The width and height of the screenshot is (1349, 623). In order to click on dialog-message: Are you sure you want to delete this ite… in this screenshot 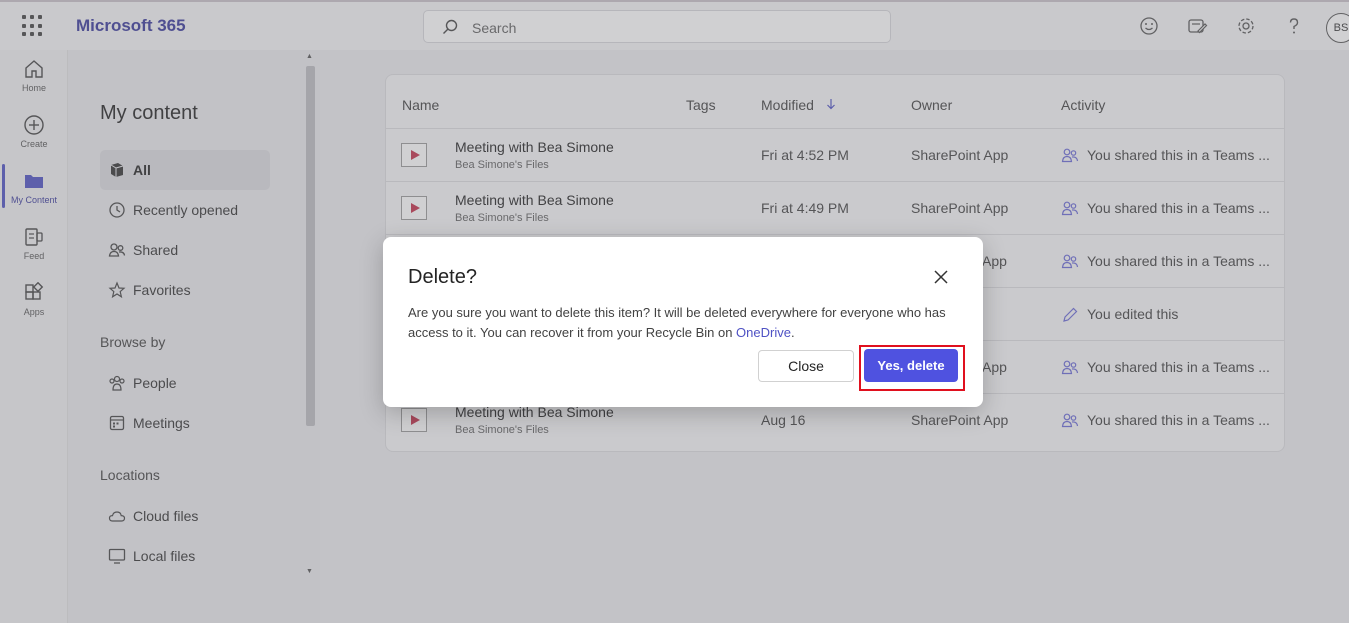, I will do `click(678, 323)`.